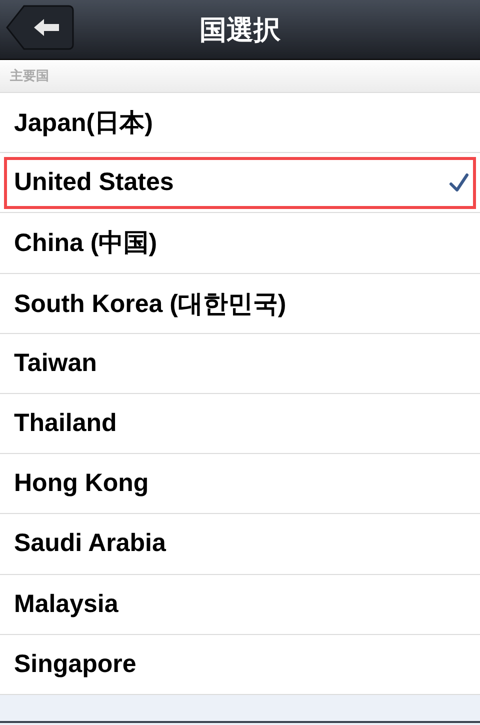 Image resolution: width=480 pixels, height=725 pixels. I want to click on country-row: Malaysia, so click(240, 604).